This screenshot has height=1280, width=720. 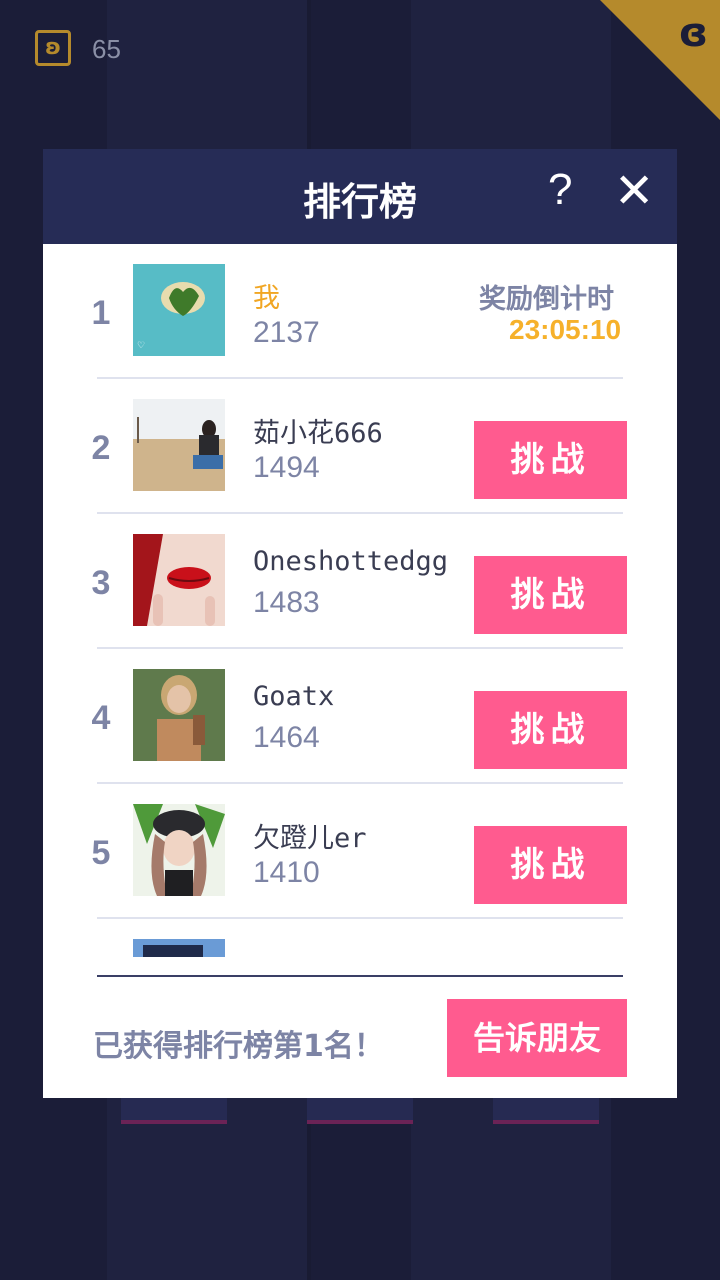 What do you see at coordinates (266, 298) in the screenshot?
I see `player-name: 我` at bounding box center [266, 298].